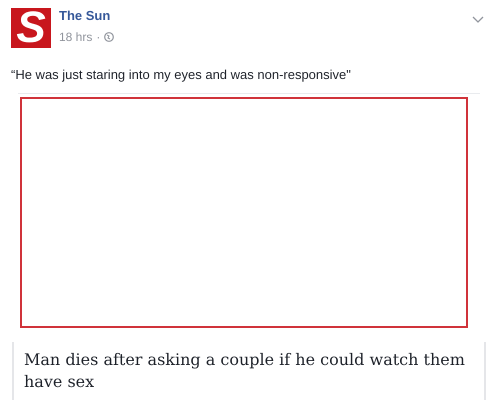 The image size is (498, 400). I want to click on page-logo: S, so click(31, 28).